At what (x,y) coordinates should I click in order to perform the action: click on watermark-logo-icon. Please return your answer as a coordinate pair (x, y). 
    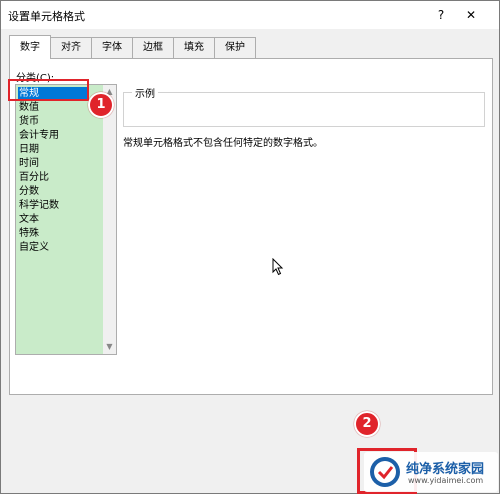
    Looking at the image, I should click on (385, 472).